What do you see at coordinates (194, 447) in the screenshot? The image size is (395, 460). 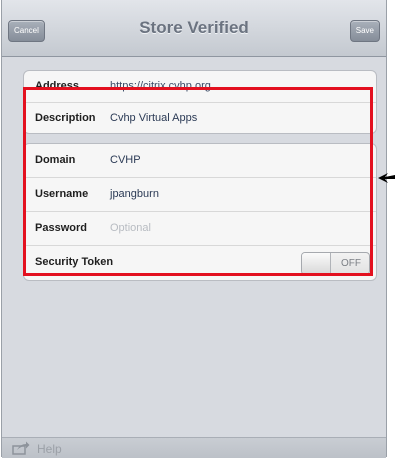 I see `bottom-toolbar: Help` at bounding box center [194, 447].